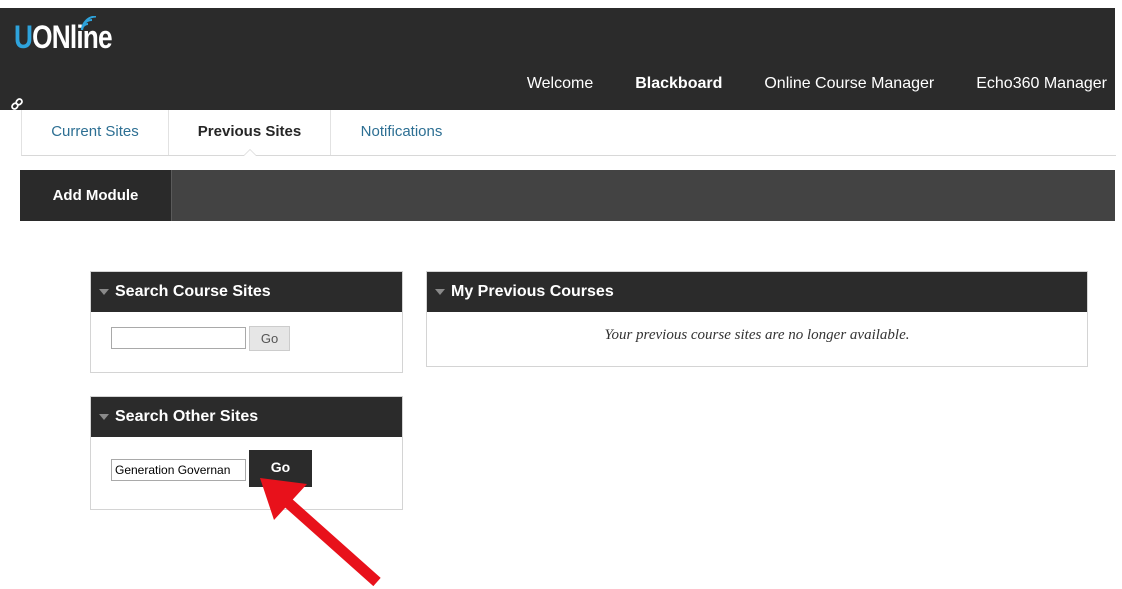  I want to click on search-course-sites-module: Search Course Sites Go, so click(246, 322).